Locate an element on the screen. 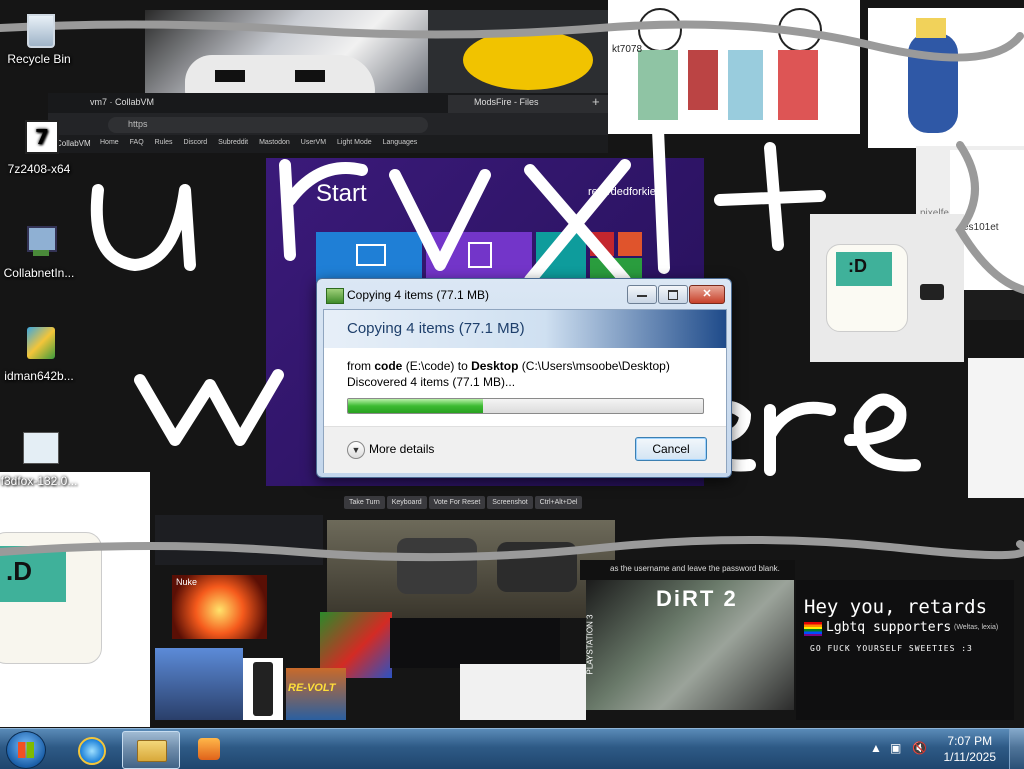 Image resolution: width=1024 pixels, height=769 pixels. dest-name: Desktop is located at coordinates (494, 366).